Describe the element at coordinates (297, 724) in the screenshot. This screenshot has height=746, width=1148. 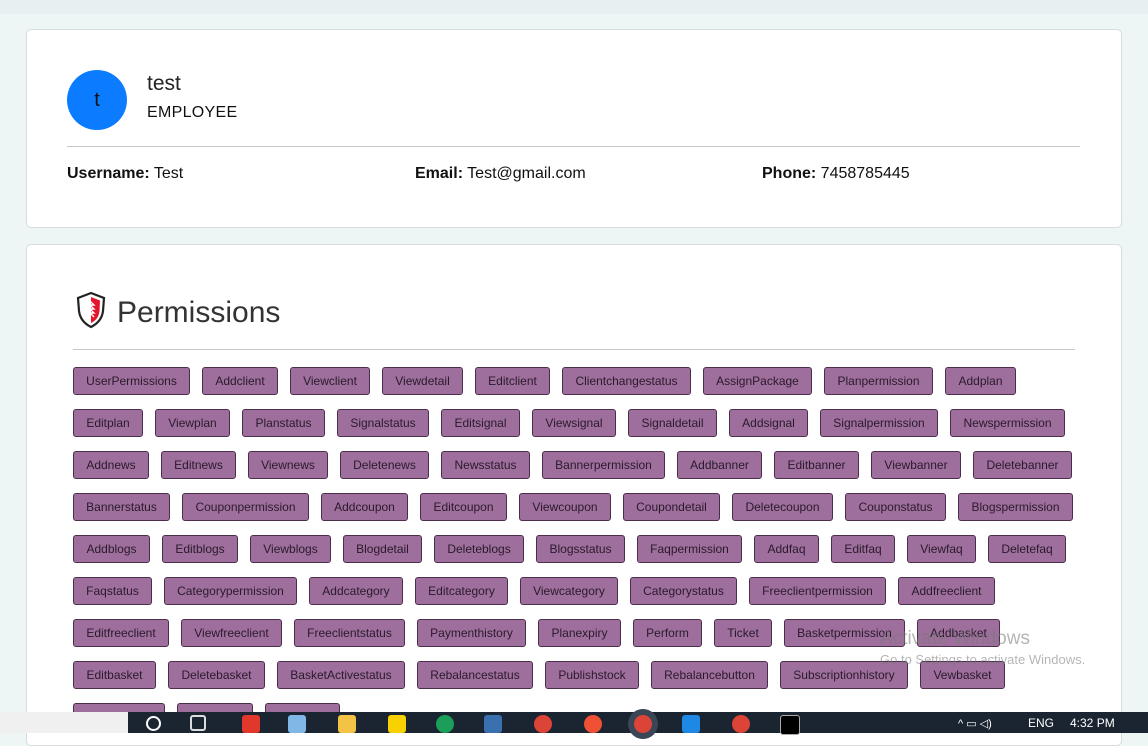
I see `app-icon-clipboard` at that location.